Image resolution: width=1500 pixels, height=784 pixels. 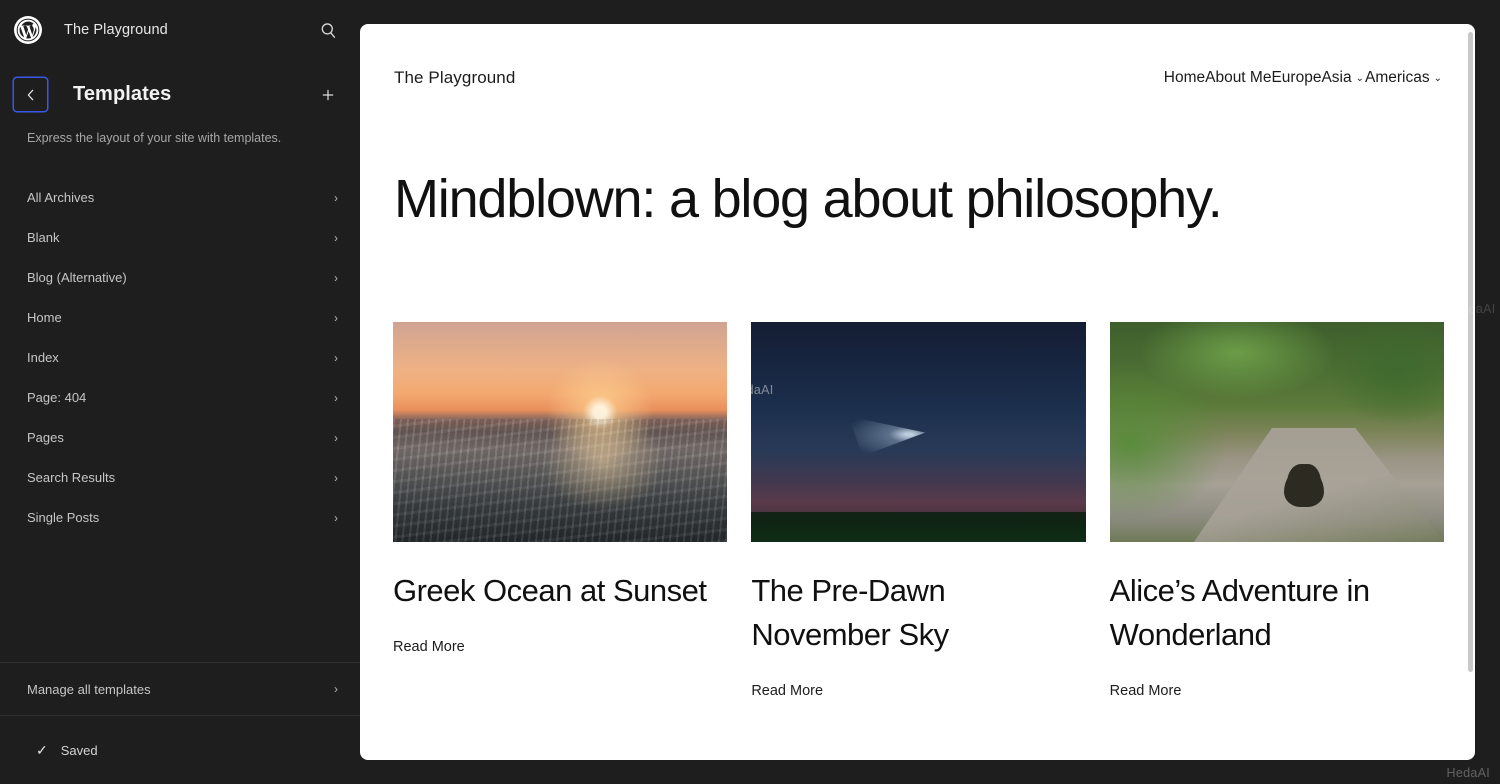 I want to click on sidebar-item-page-404: Page: 404 ›, so click(x=180, y=398).